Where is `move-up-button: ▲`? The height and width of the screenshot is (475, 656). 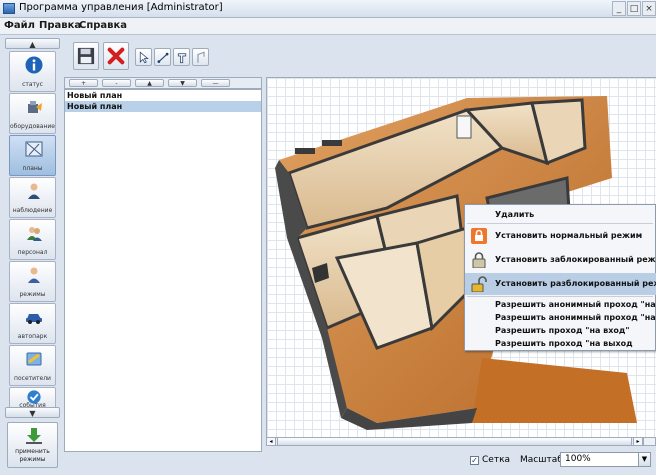 move-up-button: ▲ is located at coordinates (149, 83).